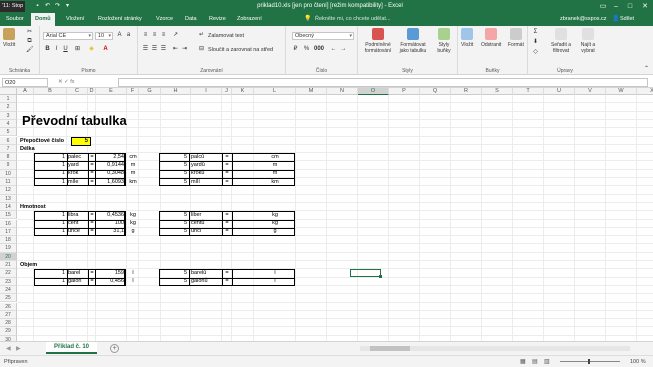  What do you see at coordinates (491, 38) in the screenshot?
I see `delete-cells-button: Odstranit` at bounding box center [491, 38].